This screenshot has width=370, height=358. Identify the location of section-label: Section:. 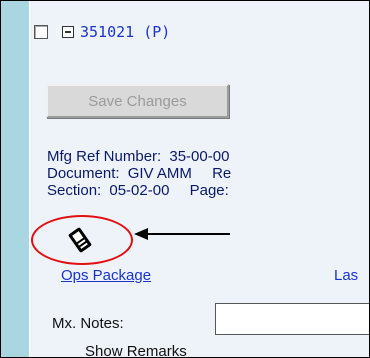
(74, 190).